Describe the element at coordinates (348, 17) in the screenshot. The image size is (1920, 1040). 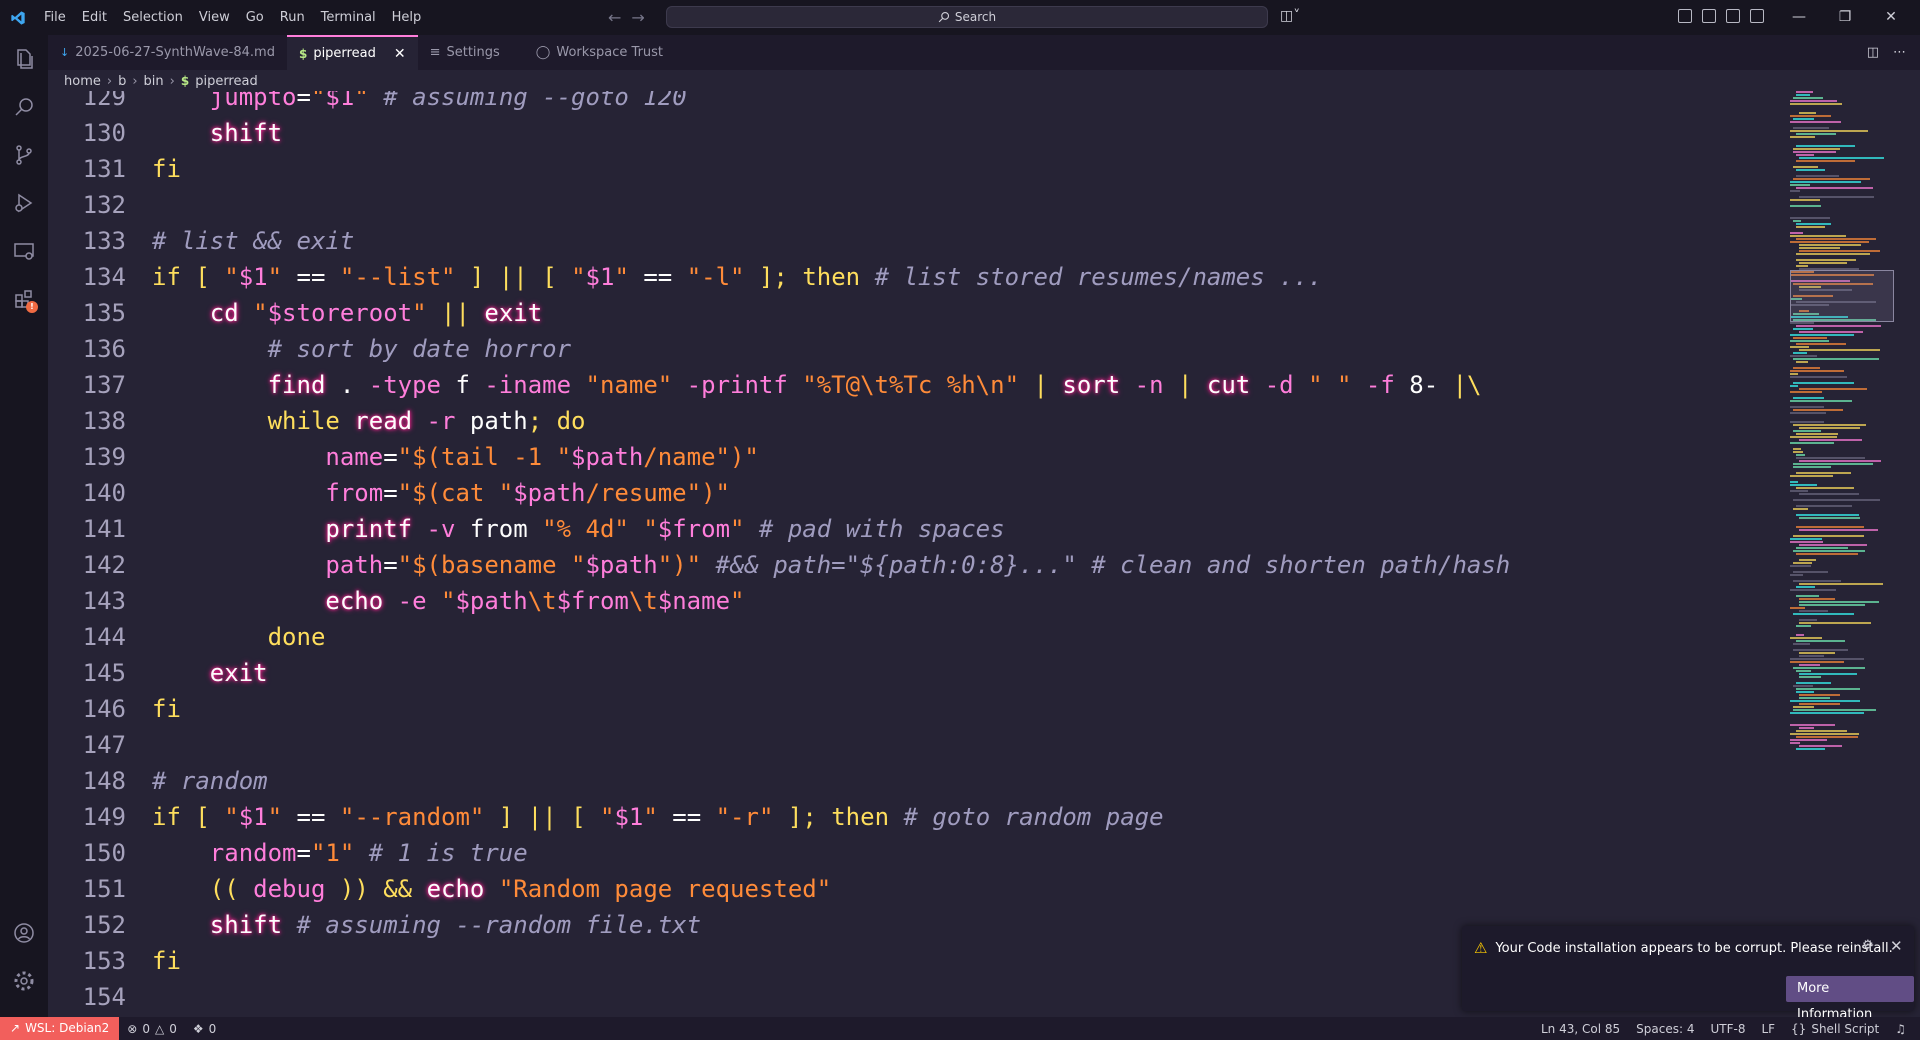
I see `menu-terminal: Terminal` at that location.